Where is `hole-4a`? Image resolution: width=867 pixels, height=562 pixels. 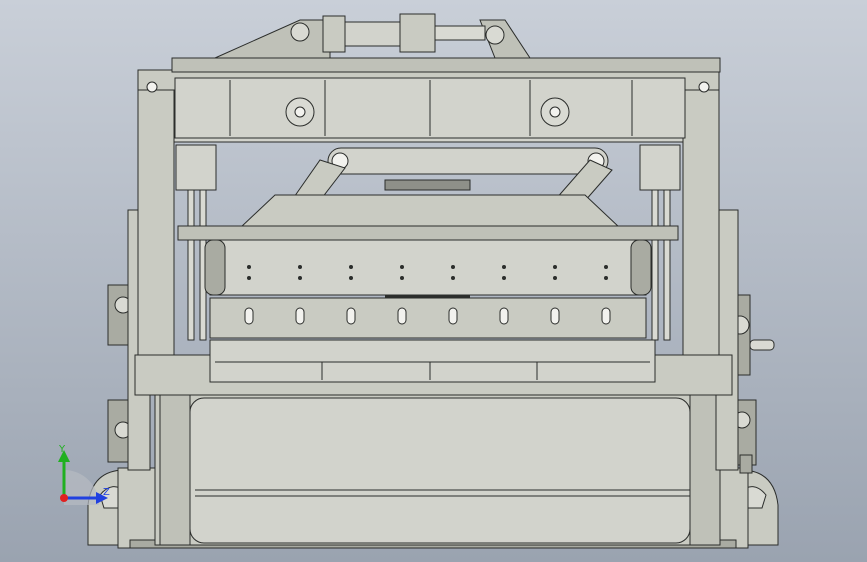 hole-4a is located at coordinates (402, 267).